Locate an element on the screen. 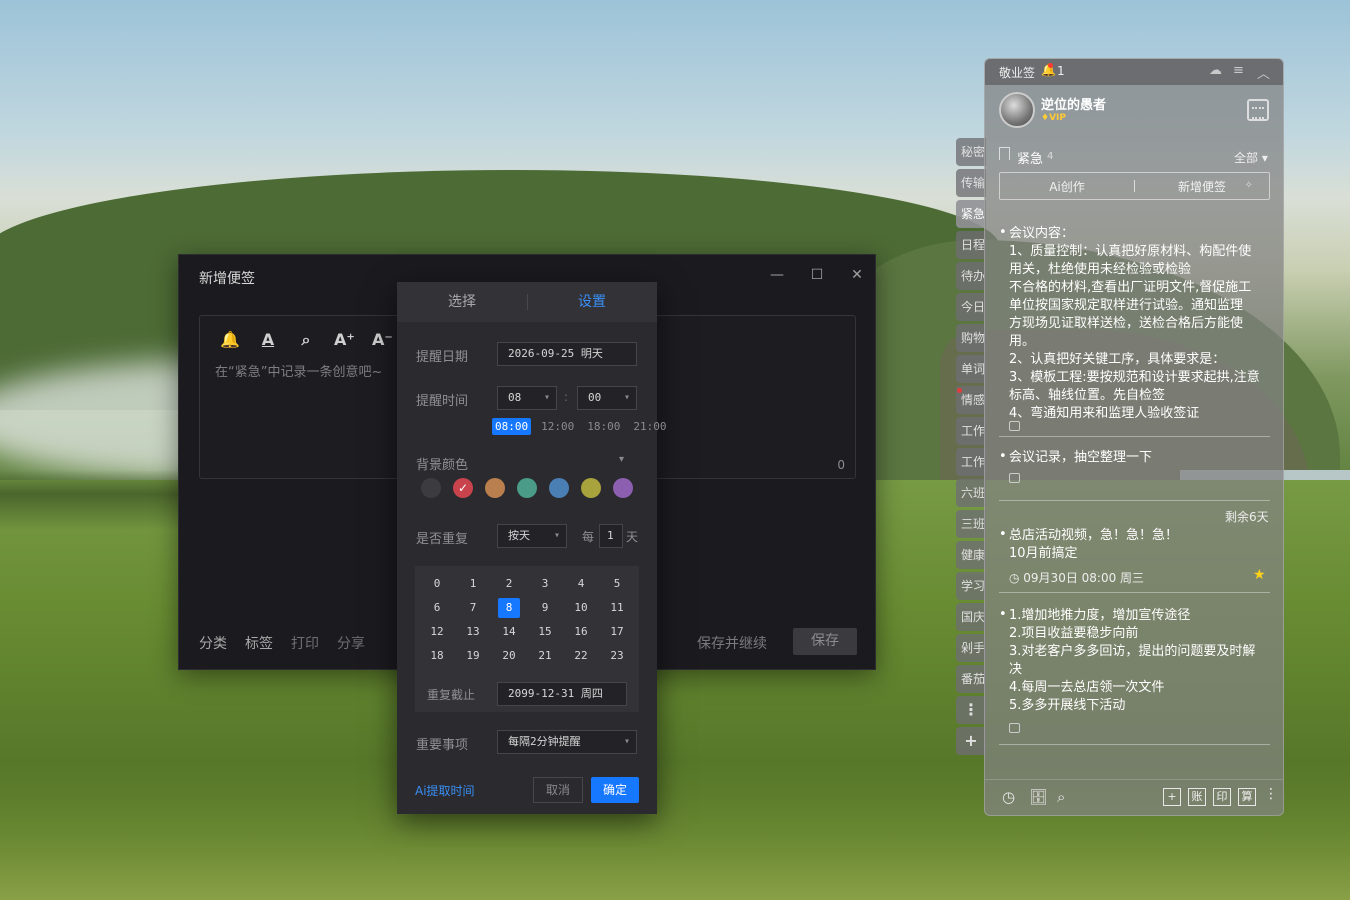 The image size is (1350, 900). chevron-down-icon: ▾ is located at coordinates (621, 459).